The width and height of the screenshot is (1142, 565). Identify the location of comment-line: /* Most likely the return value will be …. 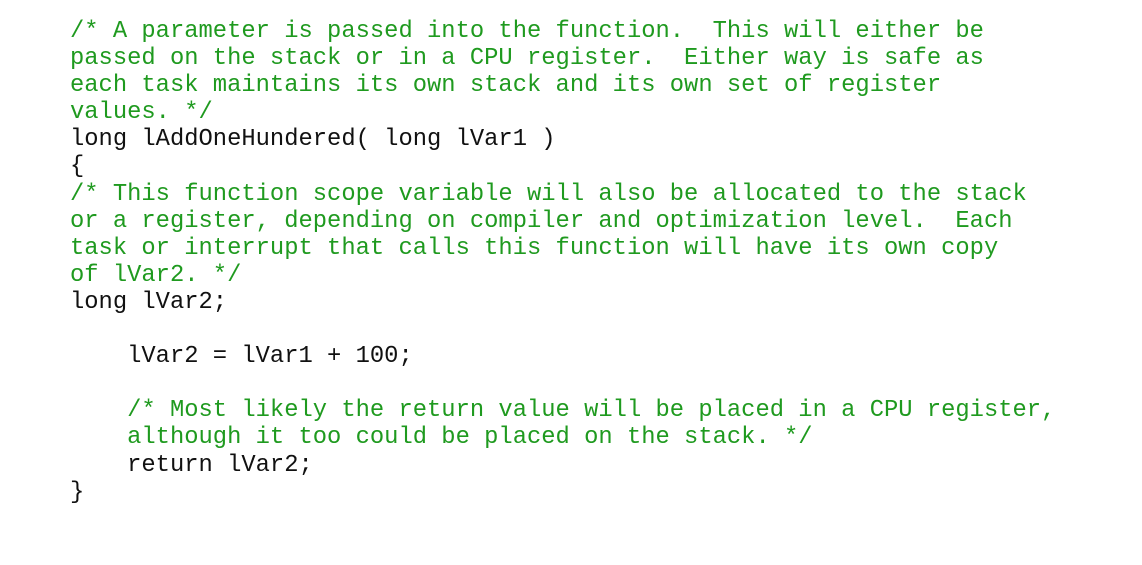
(563, 411).